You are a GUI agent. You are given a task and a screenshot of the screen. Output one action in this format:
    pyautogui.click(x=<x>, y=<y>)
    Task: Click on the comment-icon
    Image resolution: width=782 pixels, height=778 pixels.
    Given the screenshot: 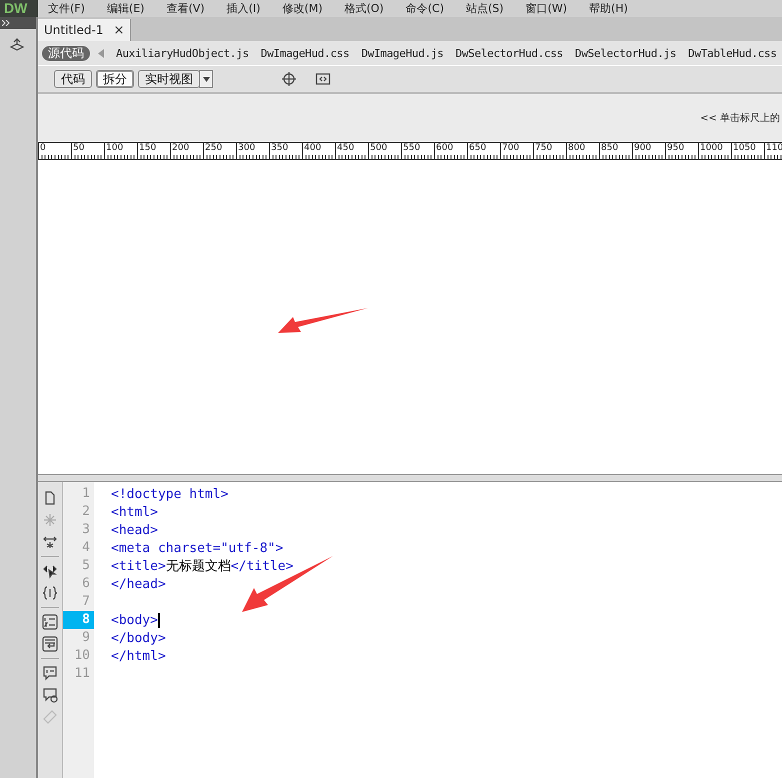 What is the action you would take?
    pyautogui.click(x=50, y=673)
    